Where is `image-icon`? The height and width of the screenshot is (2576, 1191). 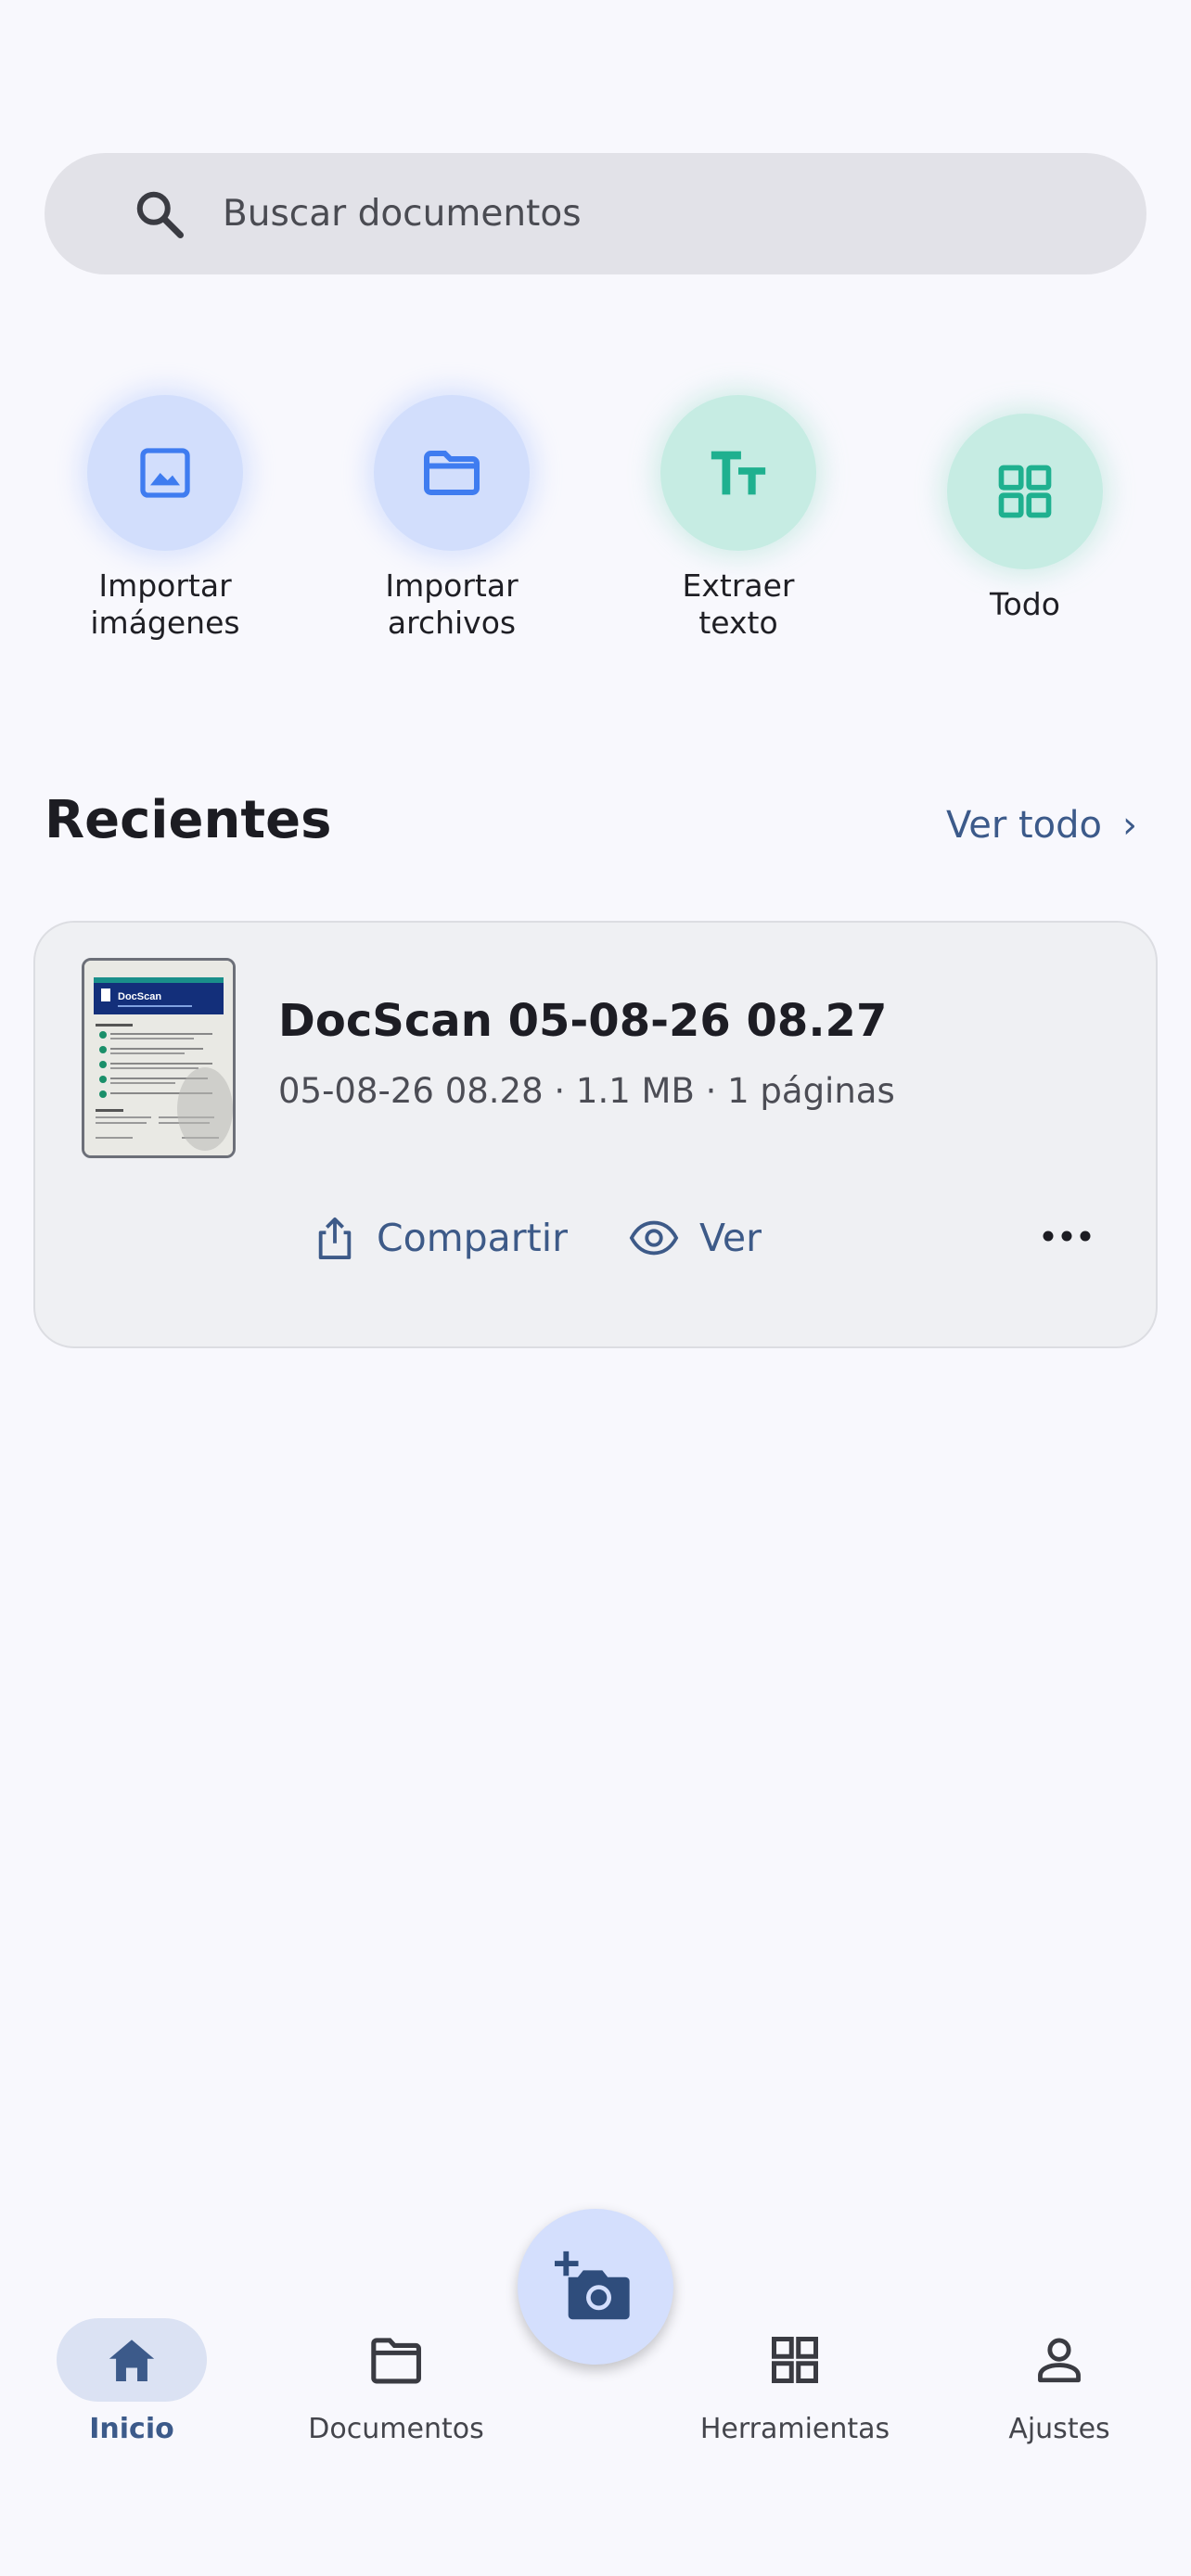
image-icon is located at coordinates (165, 473).